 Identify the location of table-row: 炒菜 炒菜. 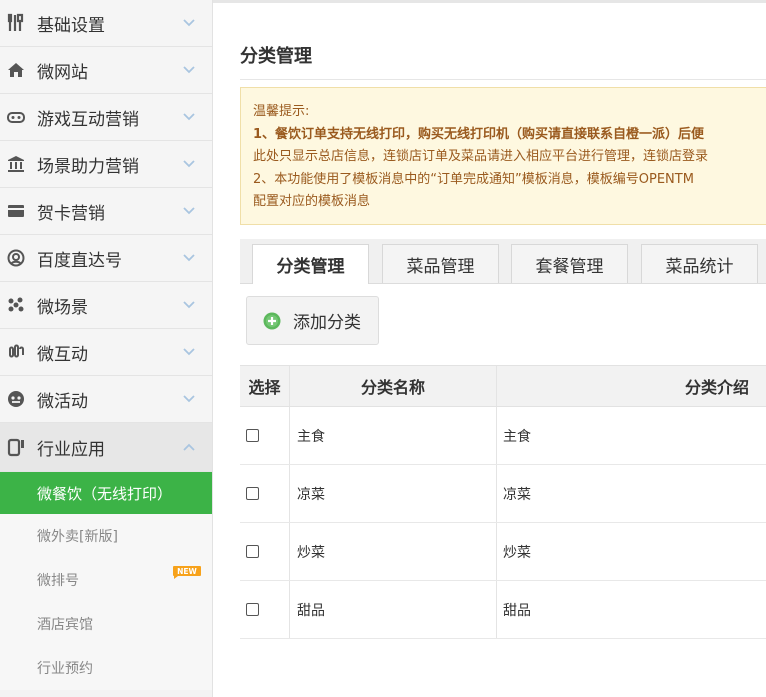
(503, 552).